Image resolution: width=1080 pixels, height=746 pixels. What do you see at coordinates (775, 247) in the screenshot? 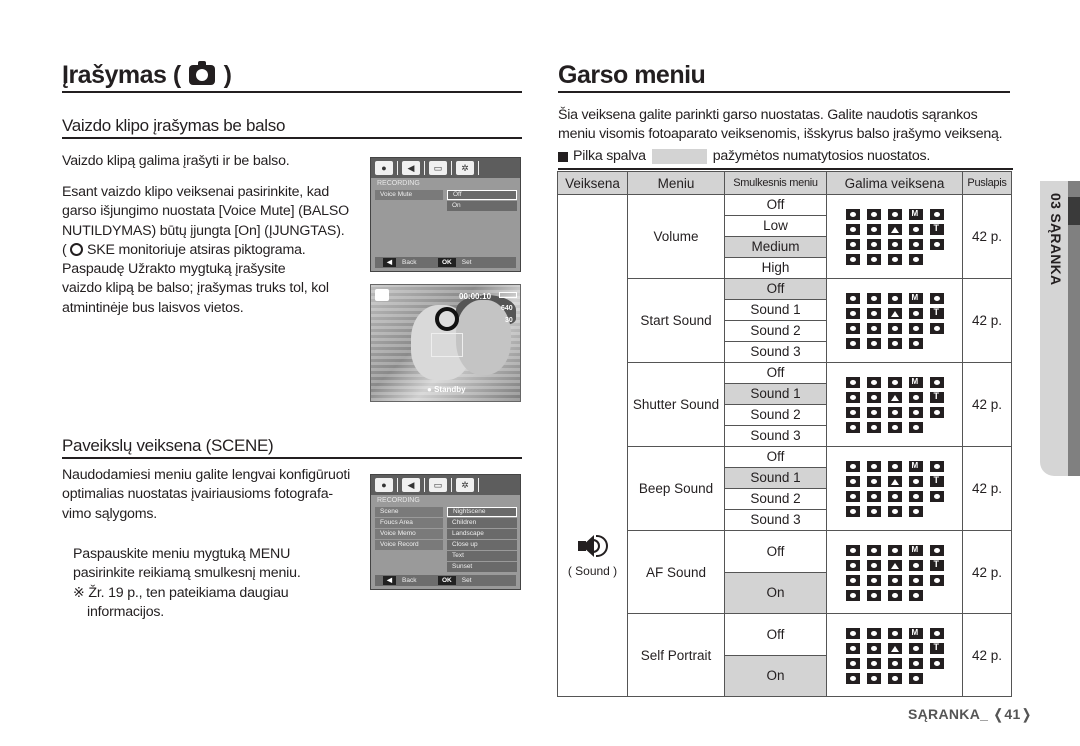
I see `submenu-option: Medium` at bounding box center [775, 247].